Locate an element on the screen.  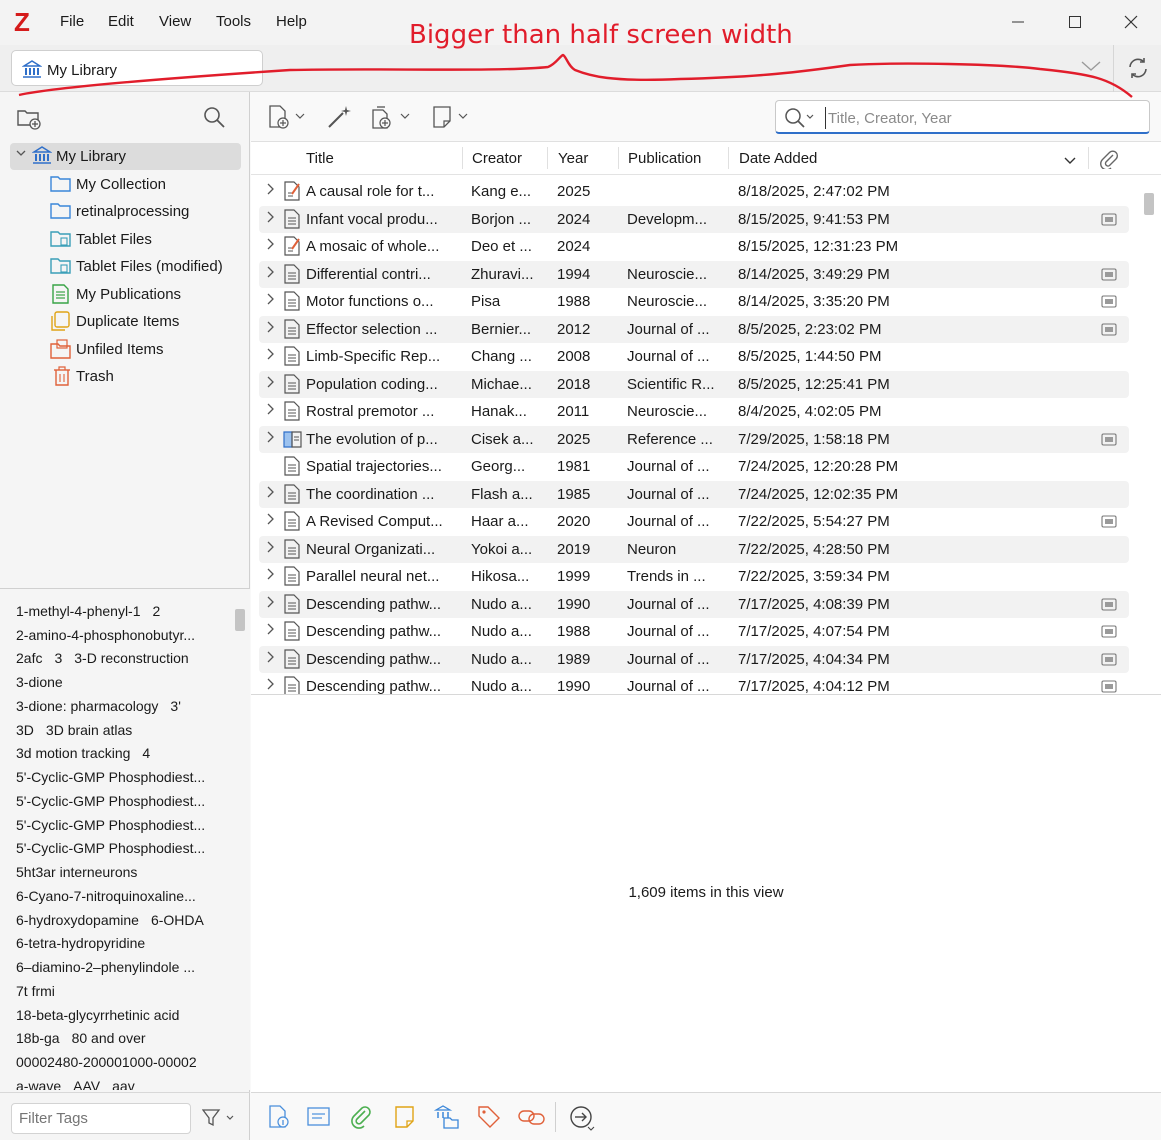
tag: 3D brain atlas is located at coordinates (89, 730).